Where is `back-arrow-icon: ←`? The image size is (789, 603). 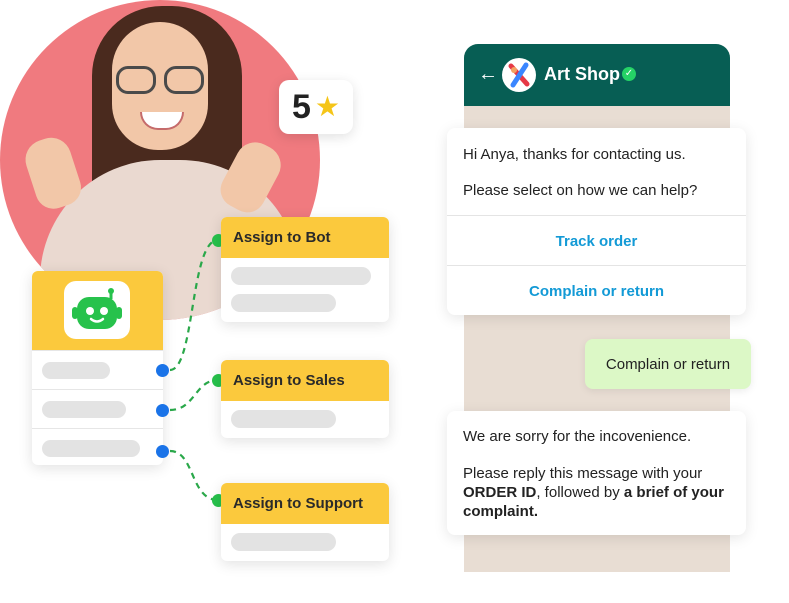
back-arrow-icon: ← is located at coordinates (488, 74).